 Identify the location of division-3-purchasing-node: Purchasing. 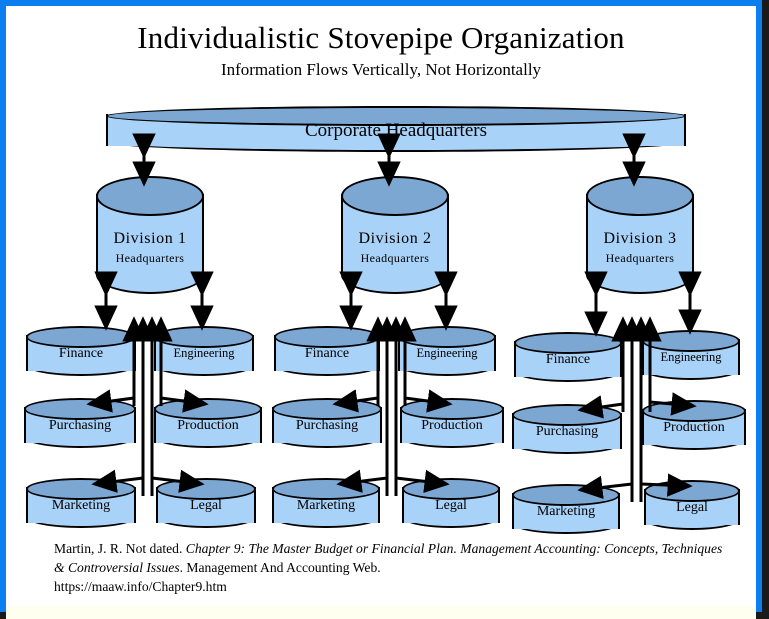
(567, 431).